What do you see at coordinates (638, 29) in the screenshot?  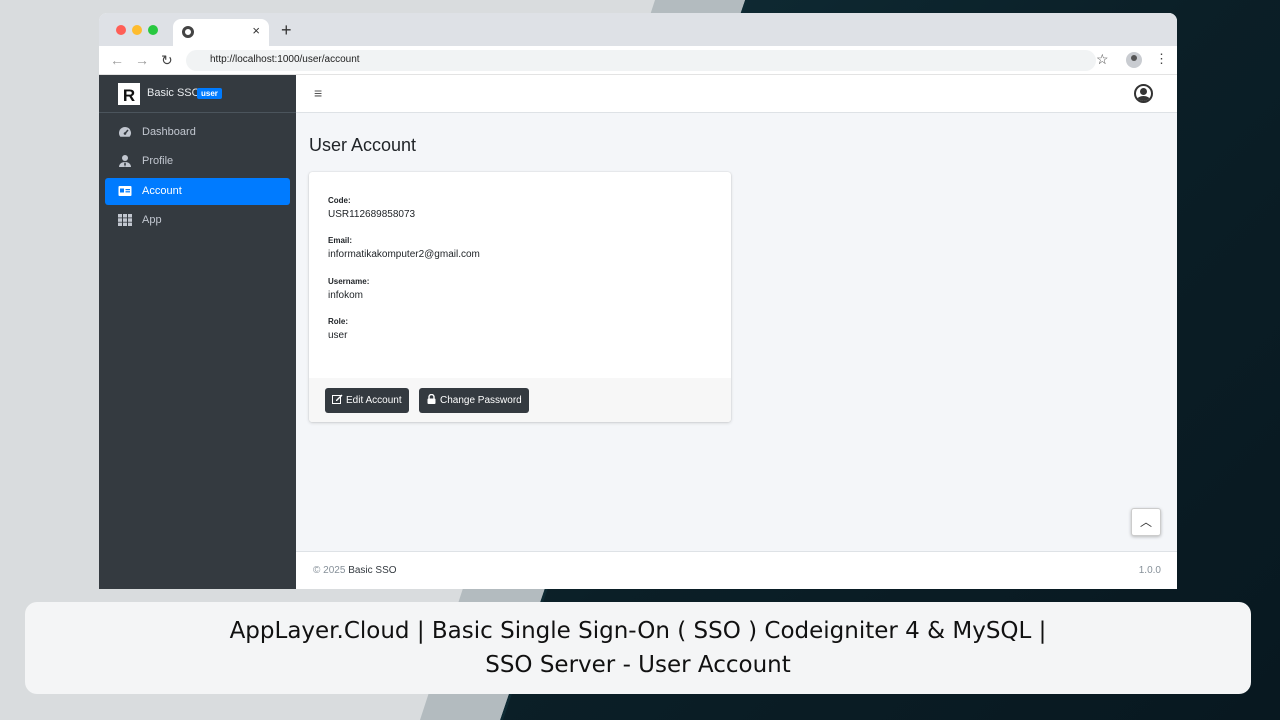 I see `tab-bar: × +` at bounding box center [638, 29].